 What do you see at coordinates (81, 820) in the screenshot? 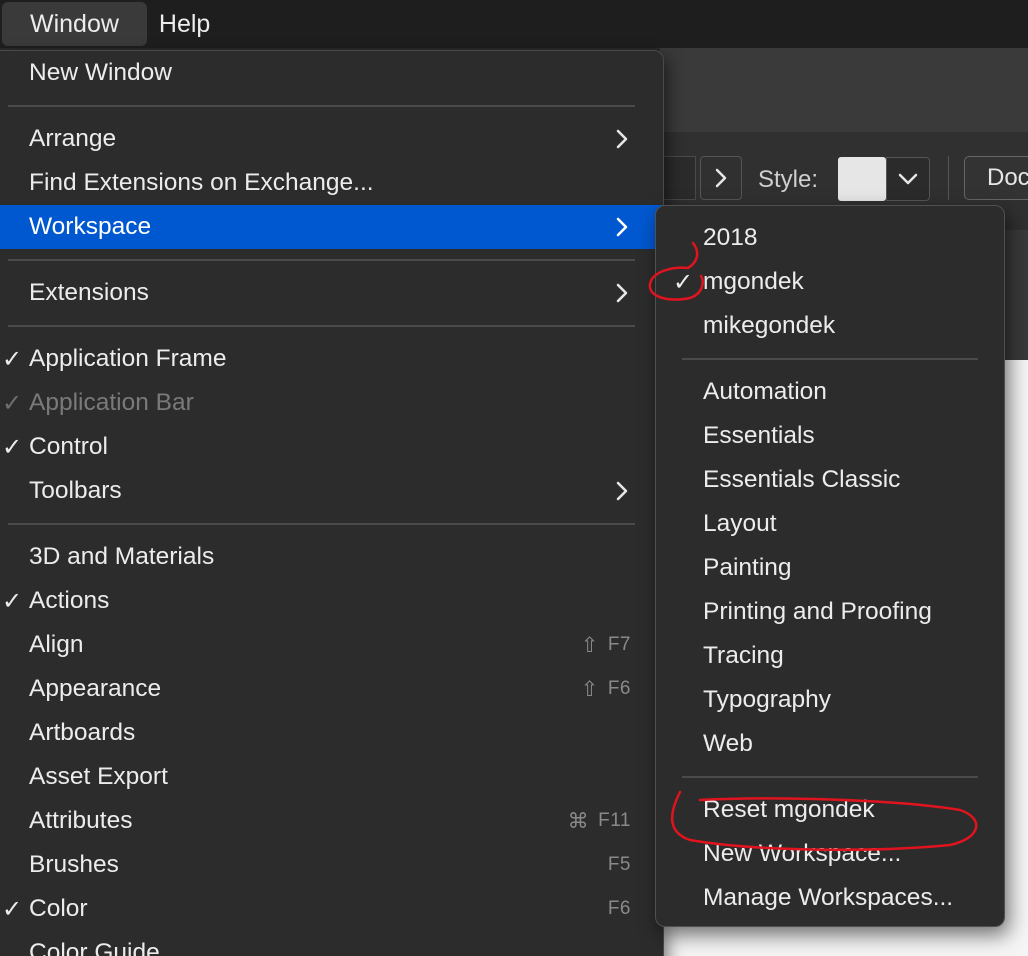
I see `menu-item-label: Attributes` at bounding box center [81, 820].